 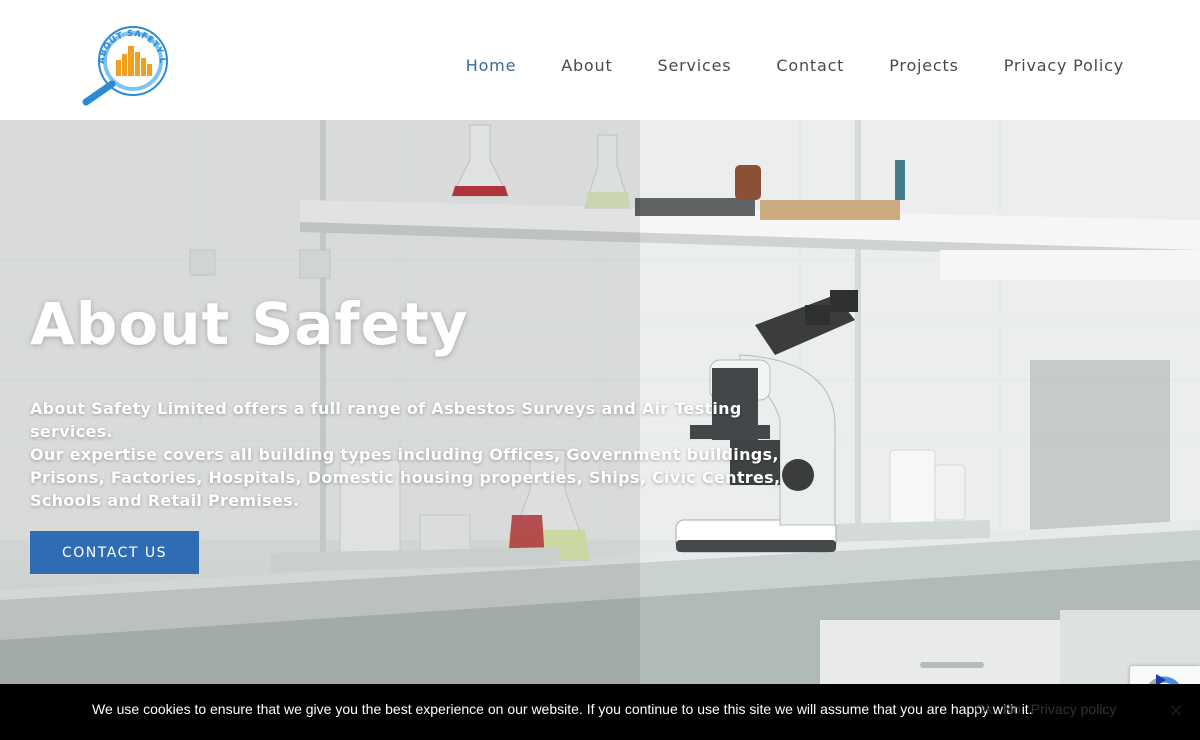 What do you see at coordinates (165, 500) in the screenshot?
I see `hero-text-line: Schools and Retail Premises.` at bounding box center [165, 500].